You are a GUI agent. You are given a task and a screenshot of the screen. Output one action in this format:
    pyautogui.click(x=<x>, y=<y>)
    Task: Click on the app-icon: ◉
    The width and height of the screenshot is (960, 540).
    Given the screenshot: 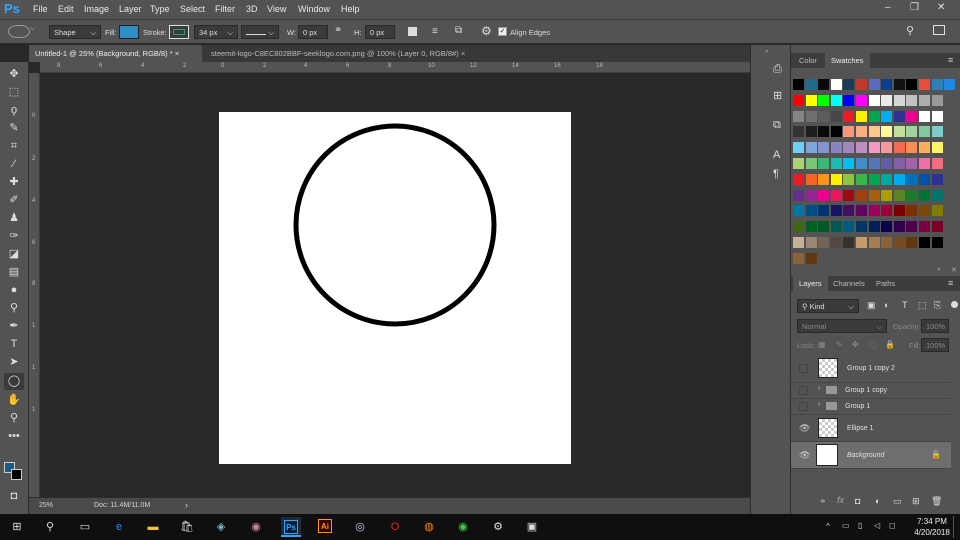 What is the action you would take?
    pyautogui.click(x=256, y=527)
    